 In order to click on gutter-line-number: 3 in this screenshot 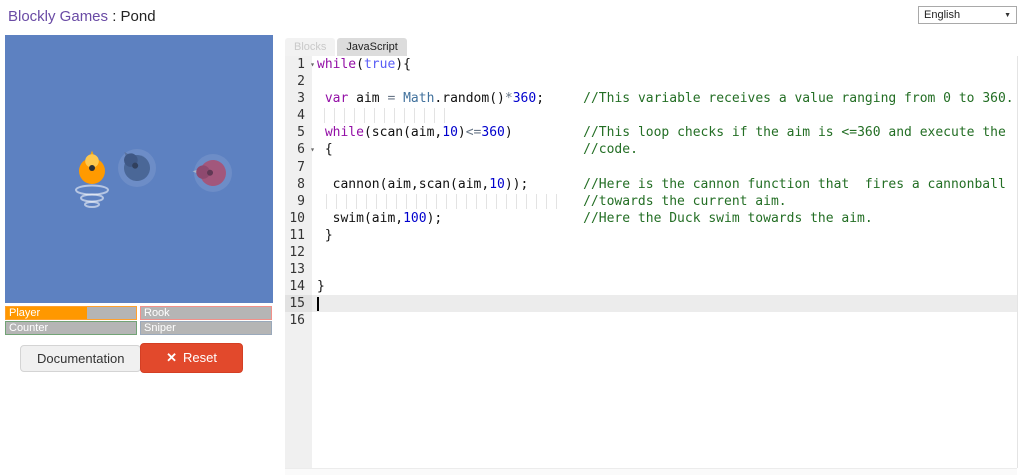, I will do `click(301, 99)`.